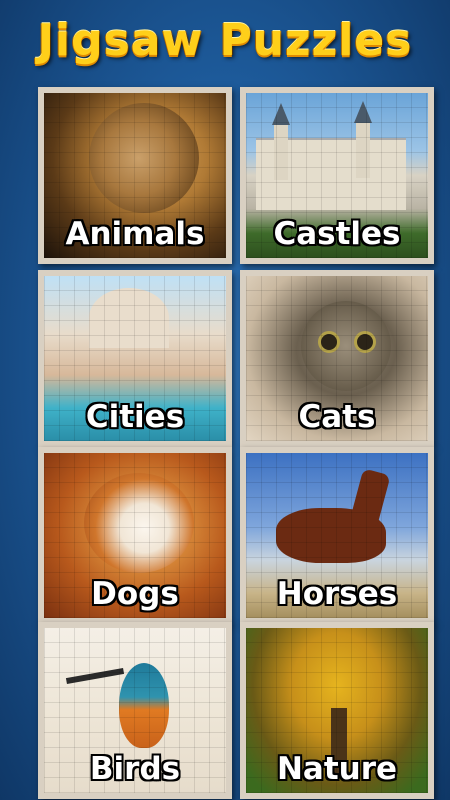 This screenshot has width=450, height=800. Describe the element at coordinates (225, 40) in the screenshot. I see `app-title: Jigsaw Puzzles` at that location.